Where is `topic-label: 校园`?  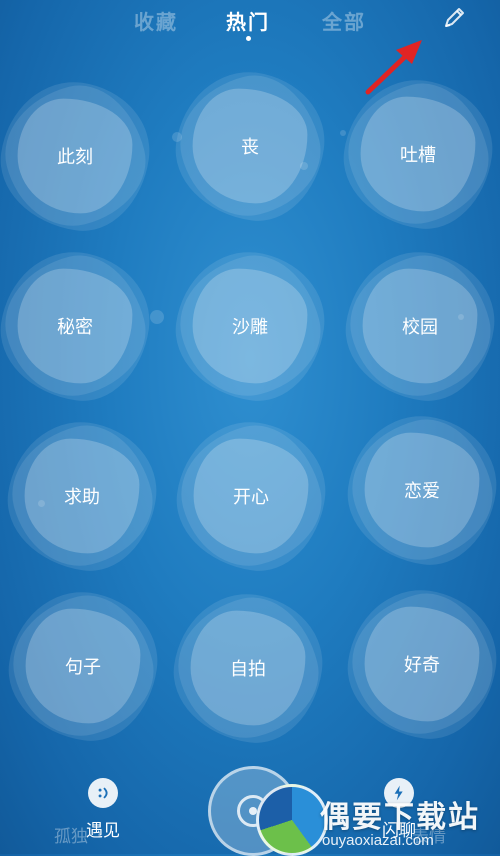
topic-label: 校园 is located at coordinates (420, 327).